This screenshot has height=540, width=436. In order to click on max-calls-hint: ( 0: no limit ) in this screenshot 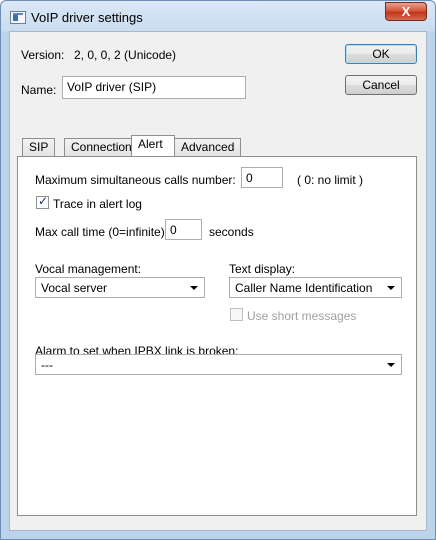, I will do `click(330, 180)`.